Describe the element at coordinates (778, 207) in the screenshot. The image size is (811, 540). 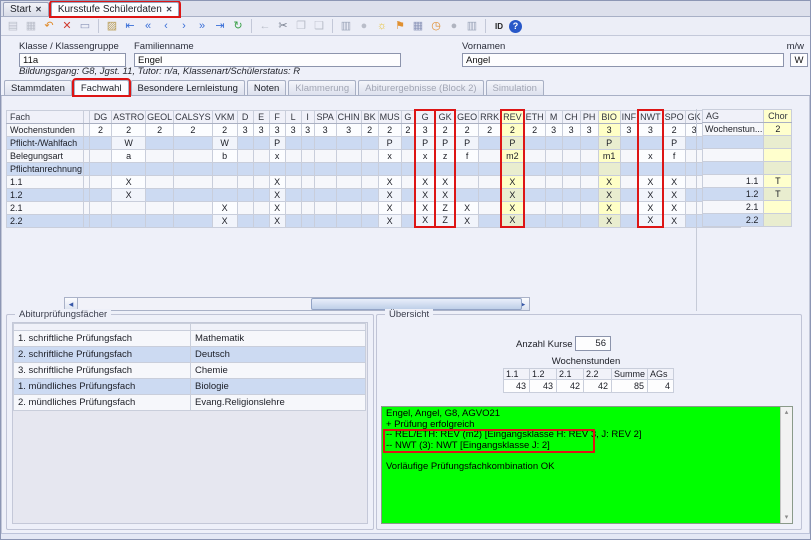
I see `ag-cell` at that location.